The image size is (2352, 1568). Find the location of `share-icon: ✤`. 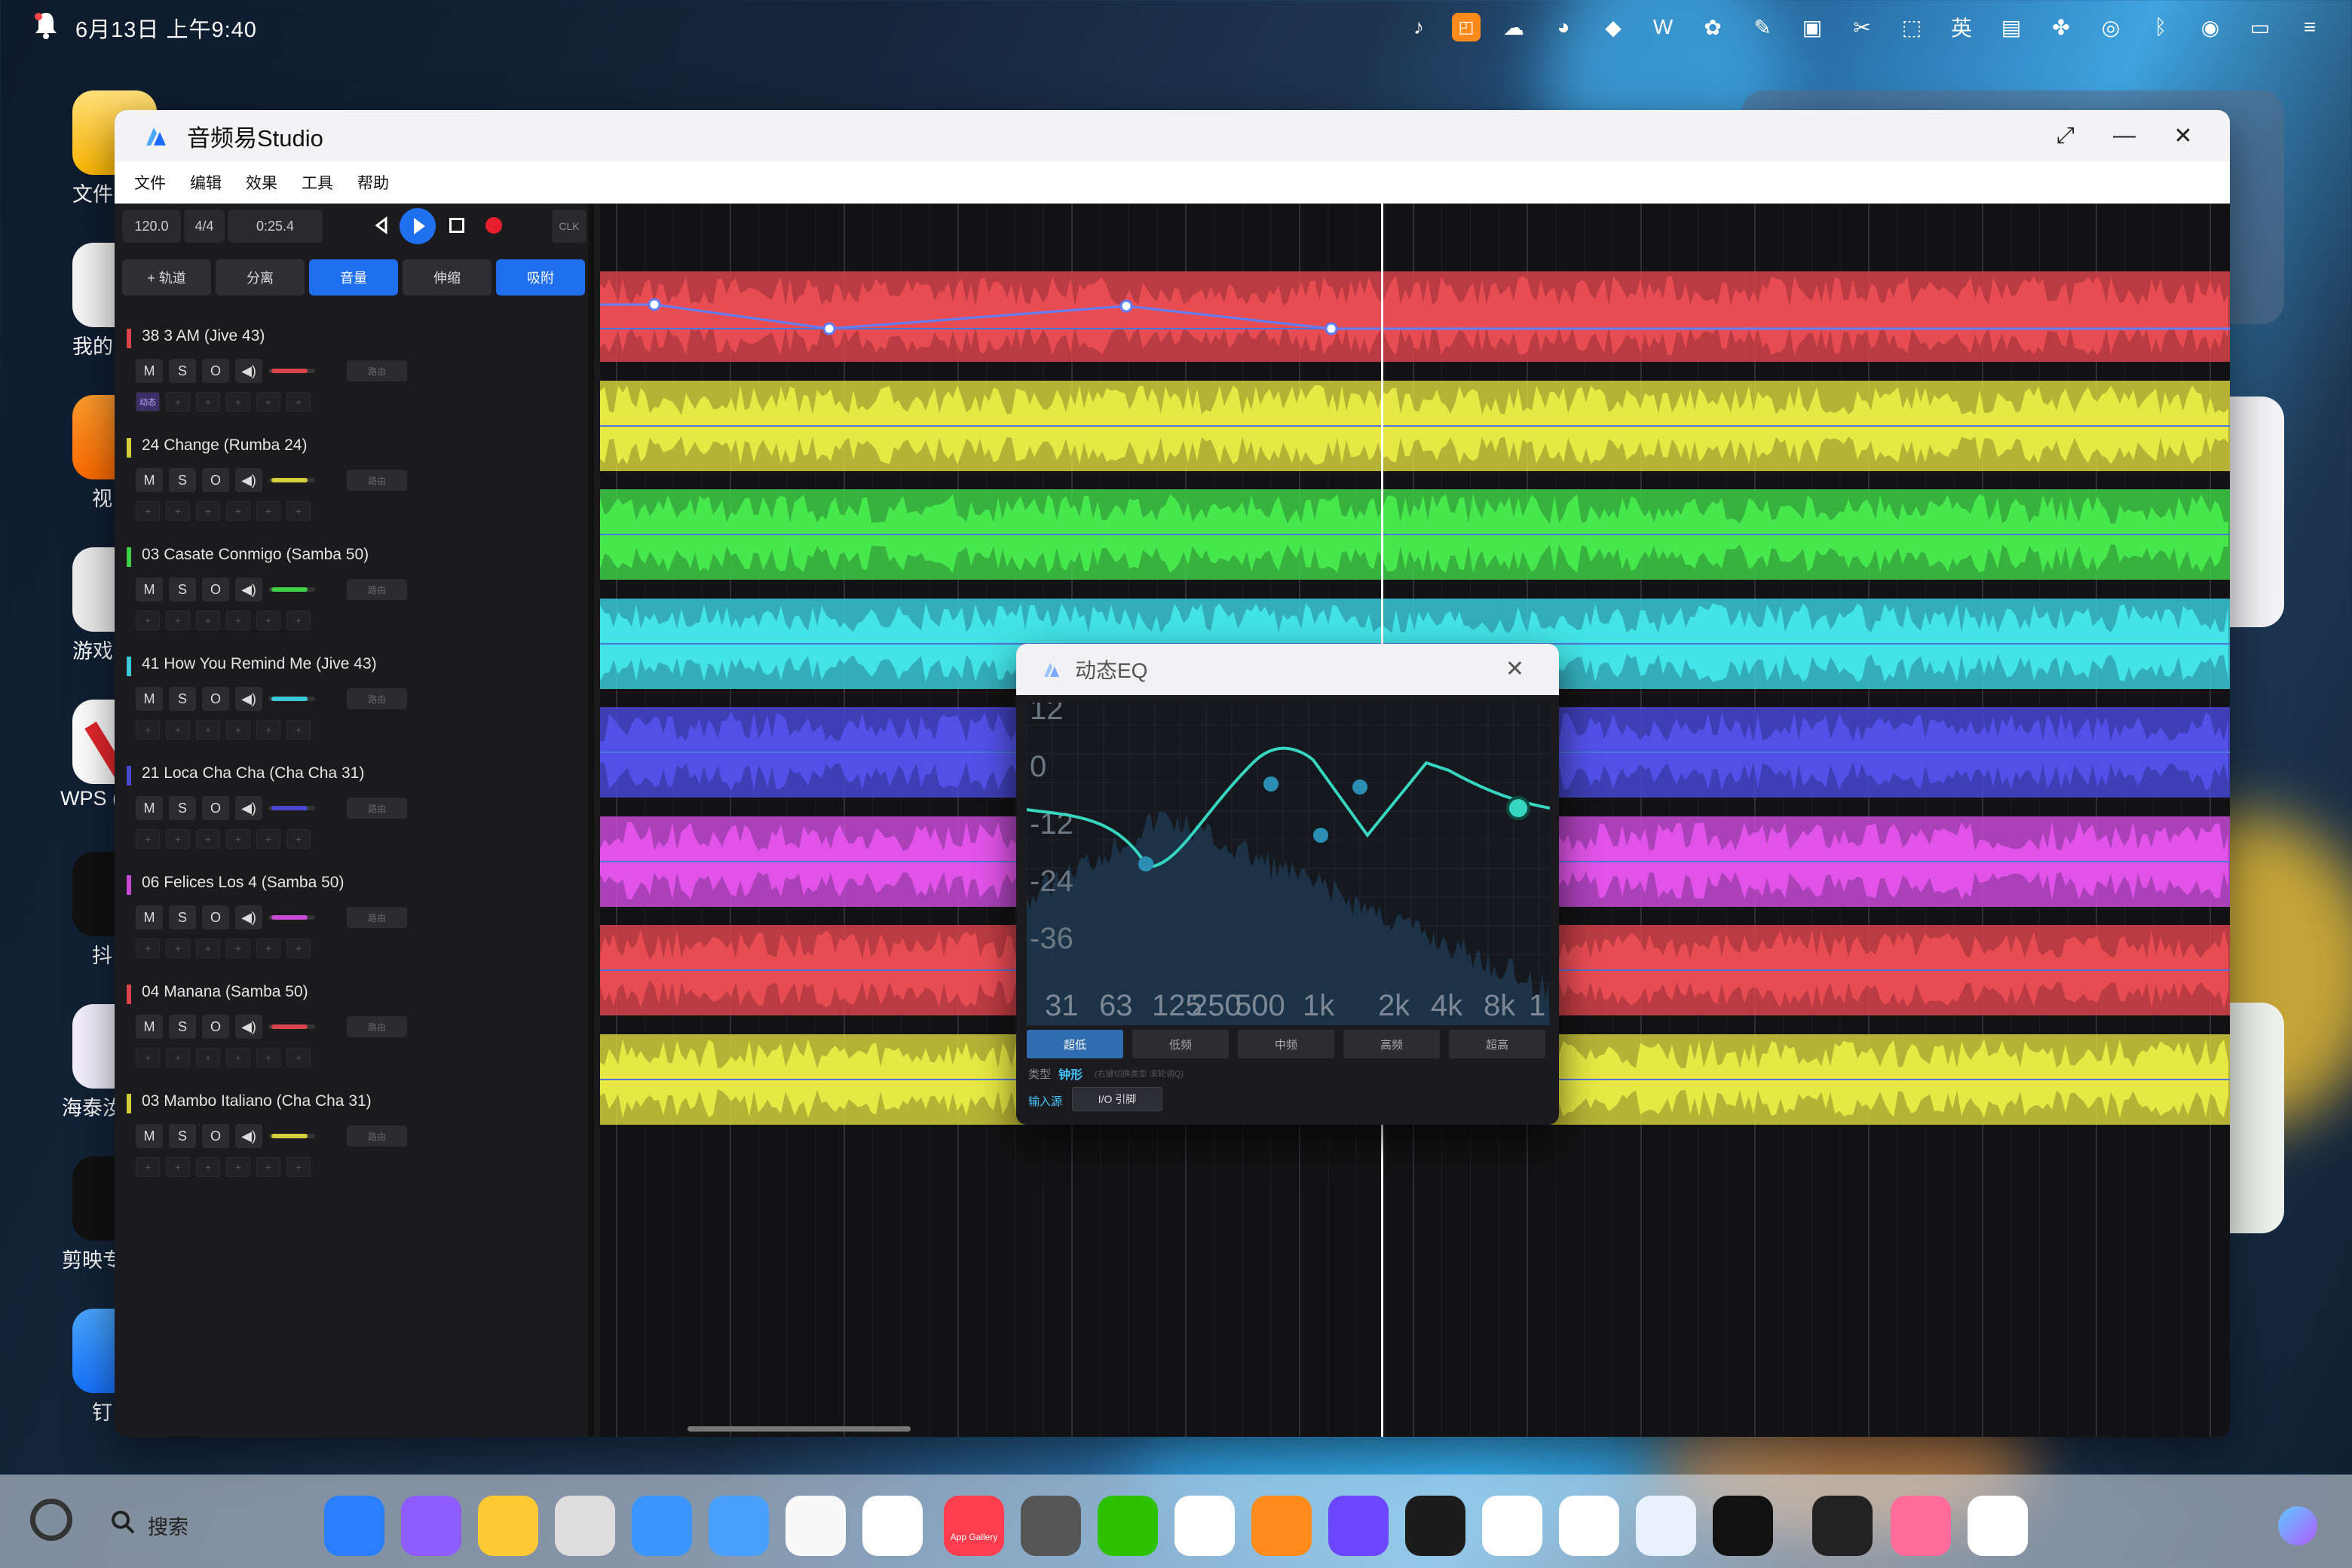

share-icon: ✤ is located at coordinates (2061, 27).